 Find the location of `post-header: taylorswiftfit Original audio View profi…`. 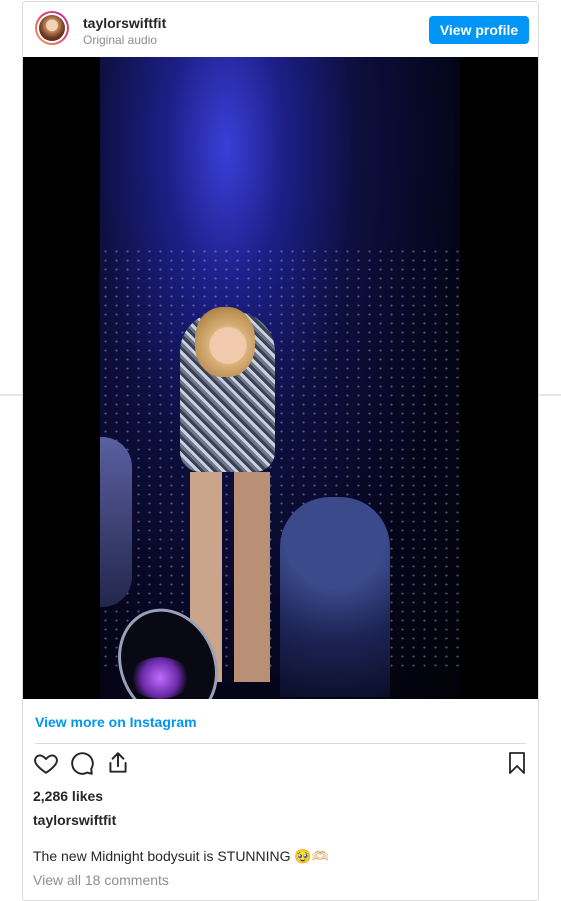

post-header: taylorswiftfit Original audio View profi… is located at coordinates (280, 29).